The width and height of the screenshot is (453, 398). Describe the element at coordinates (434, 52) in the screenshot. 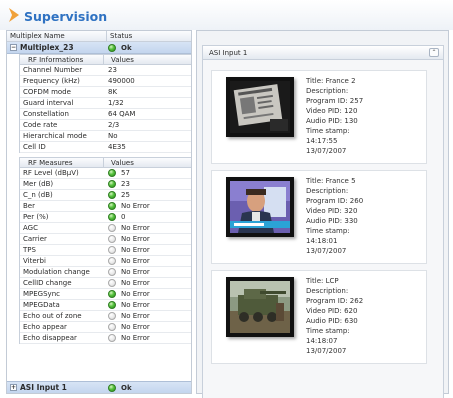

I see `double-chevron-up-icon: ⌃` at that location.